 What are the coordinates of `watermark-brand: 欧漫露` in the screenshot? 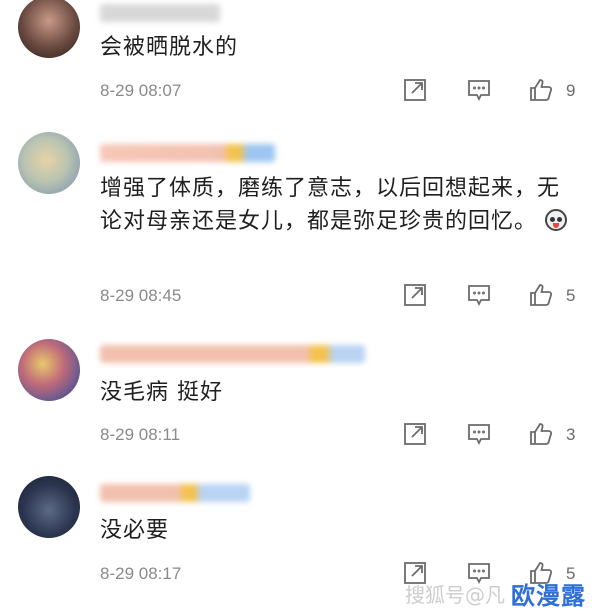 It's located at (548, 595).